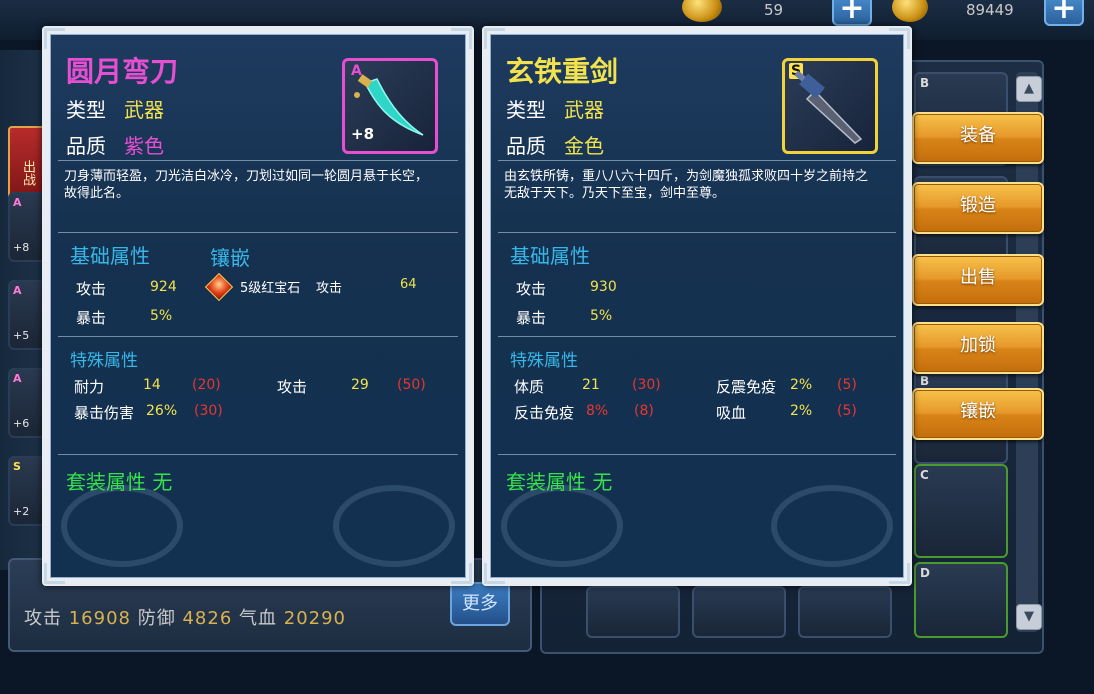 The image size is (1094, 694). What do you see at coordinates (731, 413) in the screenshot?
I see `stat-label: 吸血` at bounding box center [731, 413].